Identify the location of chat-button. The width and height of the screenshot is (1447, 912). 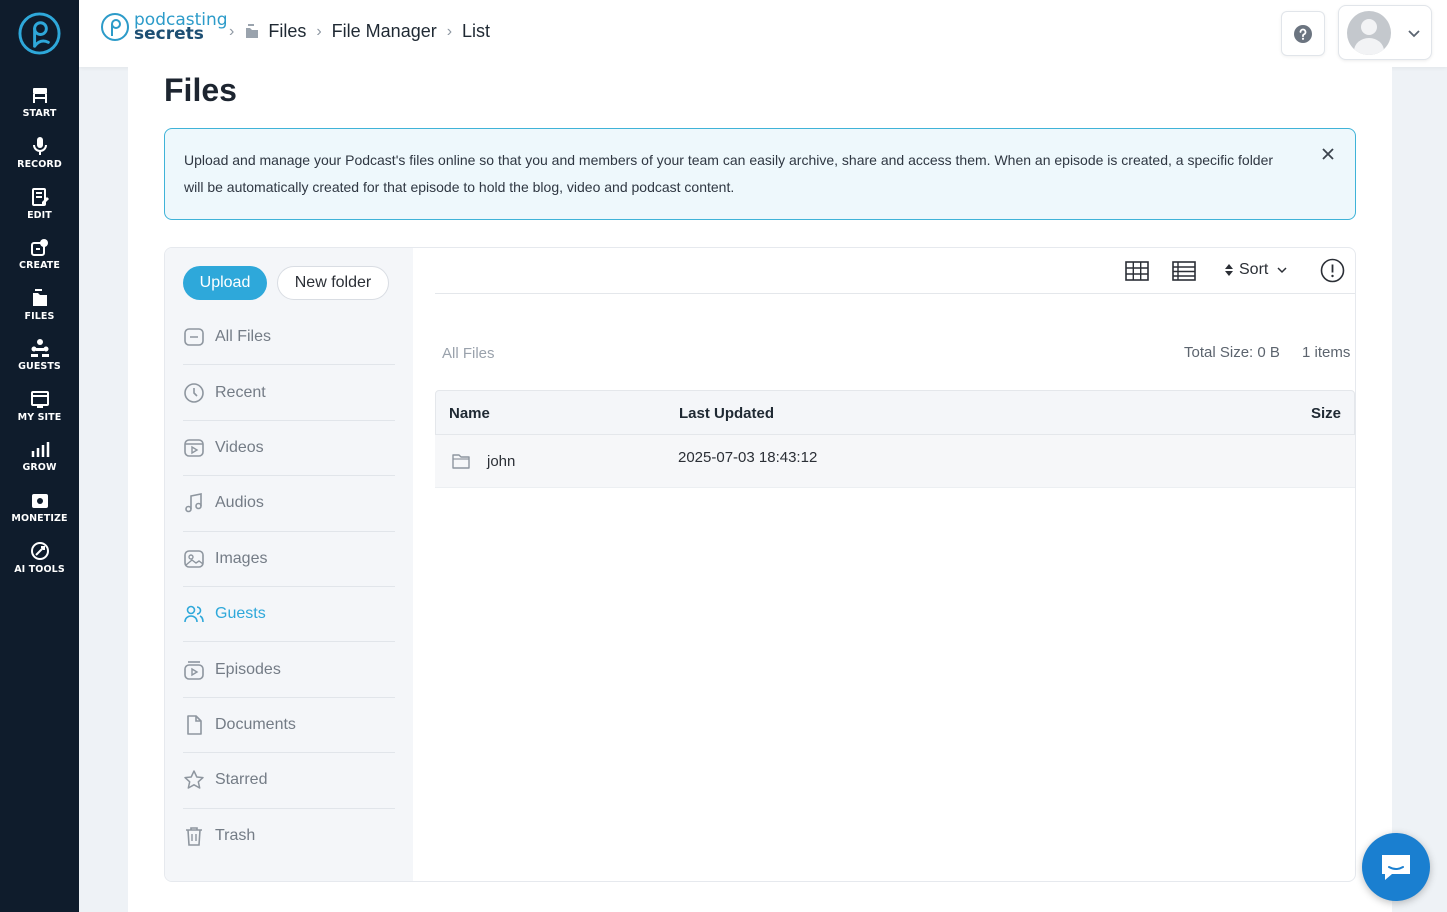
(1396, 867).